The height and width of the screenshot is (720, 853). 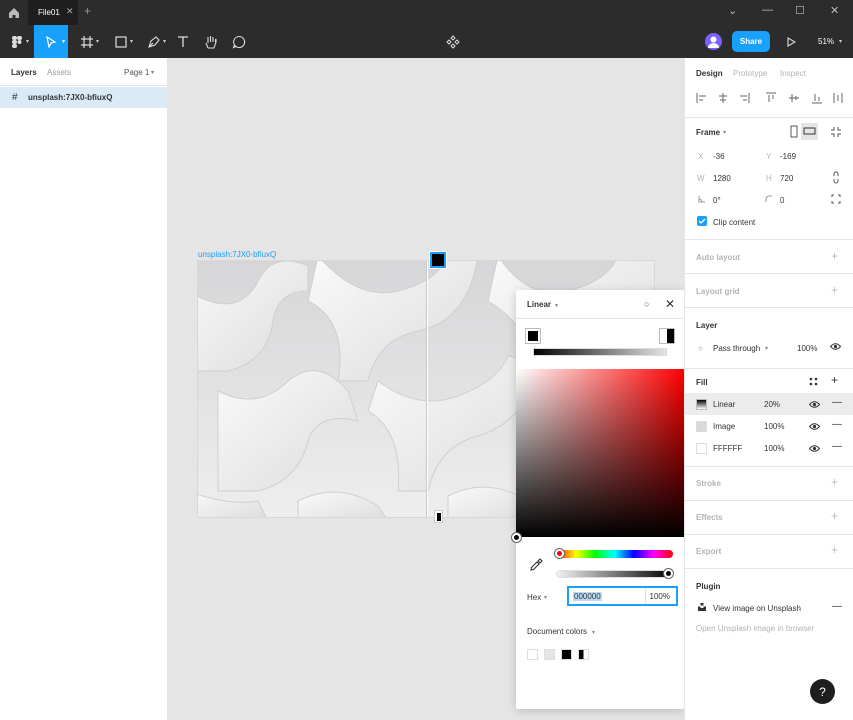 I want to click on x-input: -36, so click(x=719, y=156).